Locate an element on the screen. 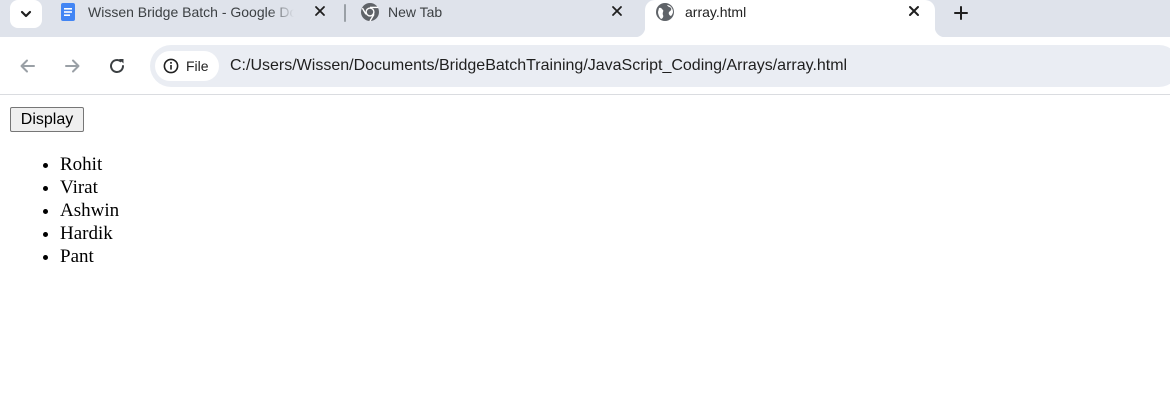  forward-button is located at coordinates (72, 66).